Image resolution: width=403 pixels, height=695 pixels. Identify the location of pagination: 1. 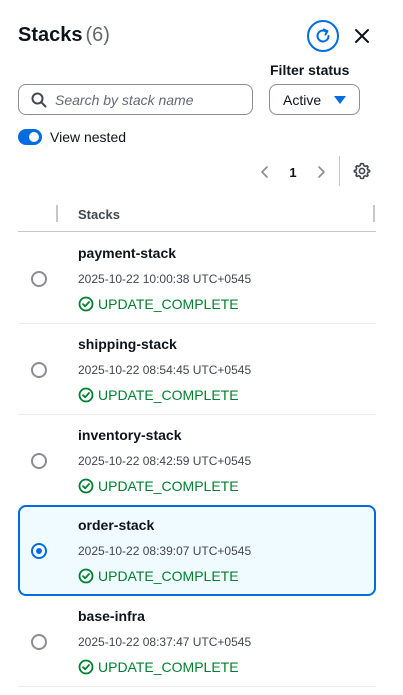
(293, 172).